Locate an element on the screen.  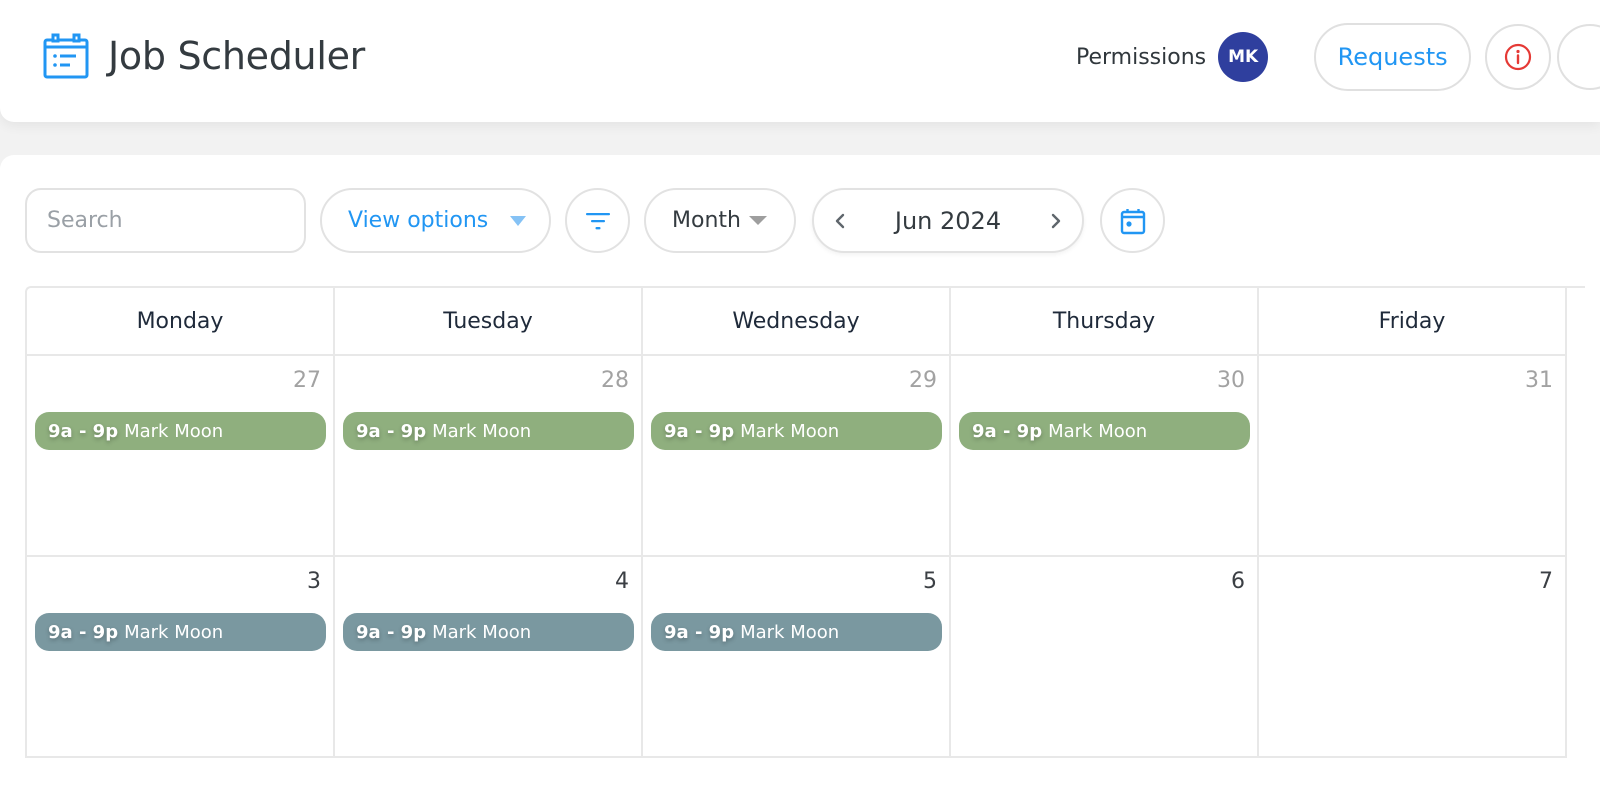
date-number: 29 is located at coordinates (923, 380).